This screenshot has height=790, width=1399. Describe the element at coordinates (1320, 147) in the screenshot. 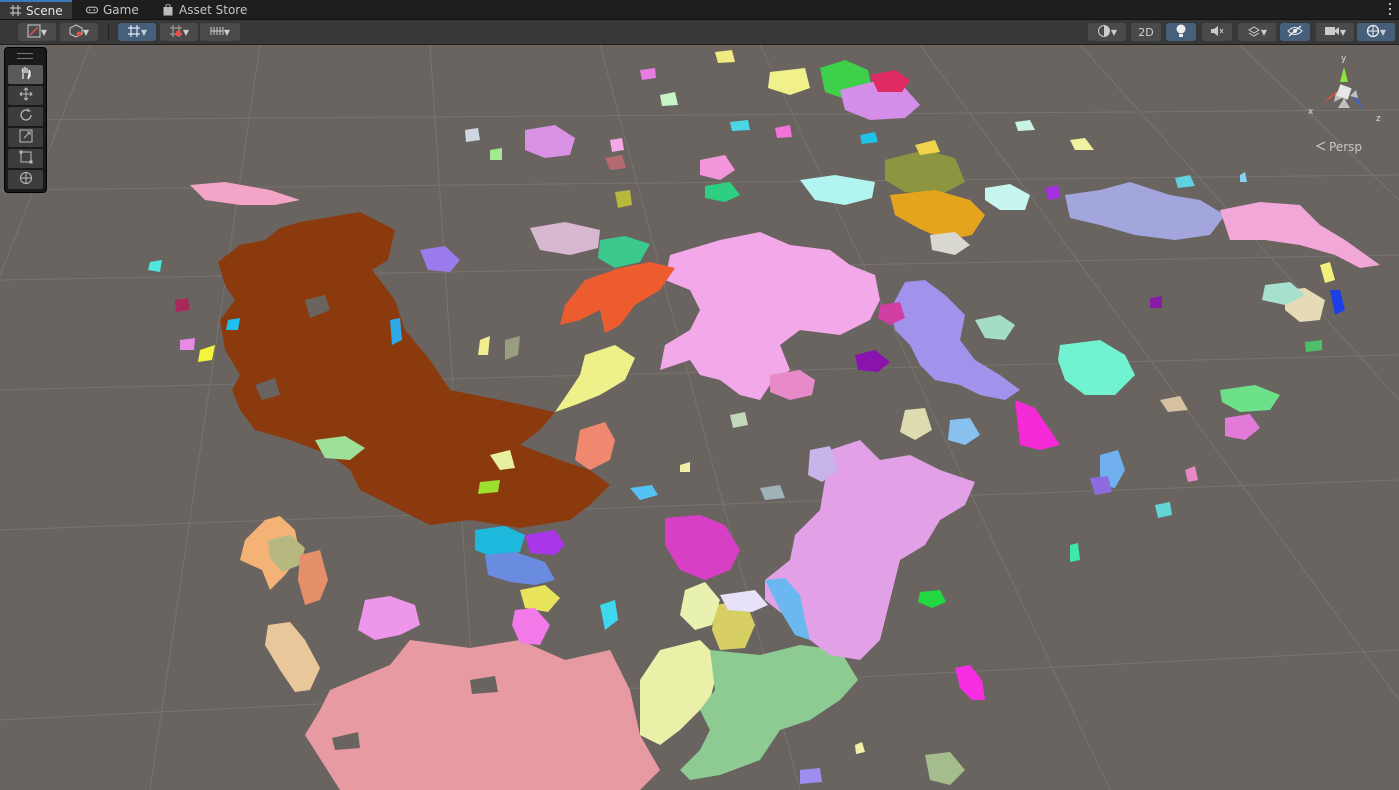

I see `perspective-icon` at that location.